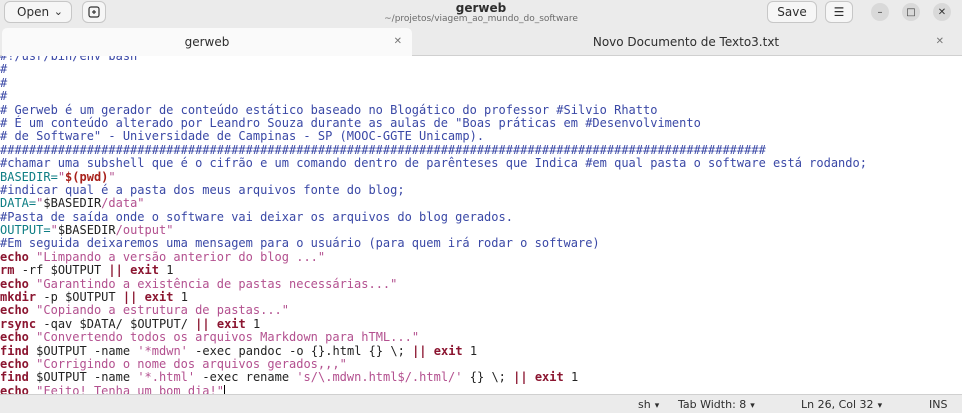 The height and width of the screenshot is (413, 962). What do you see at coordinates (433, 270) in the screenshot?
I see `code-line: rm -rf $OUTPUT || exit 1` at bounding box center [433, 270].